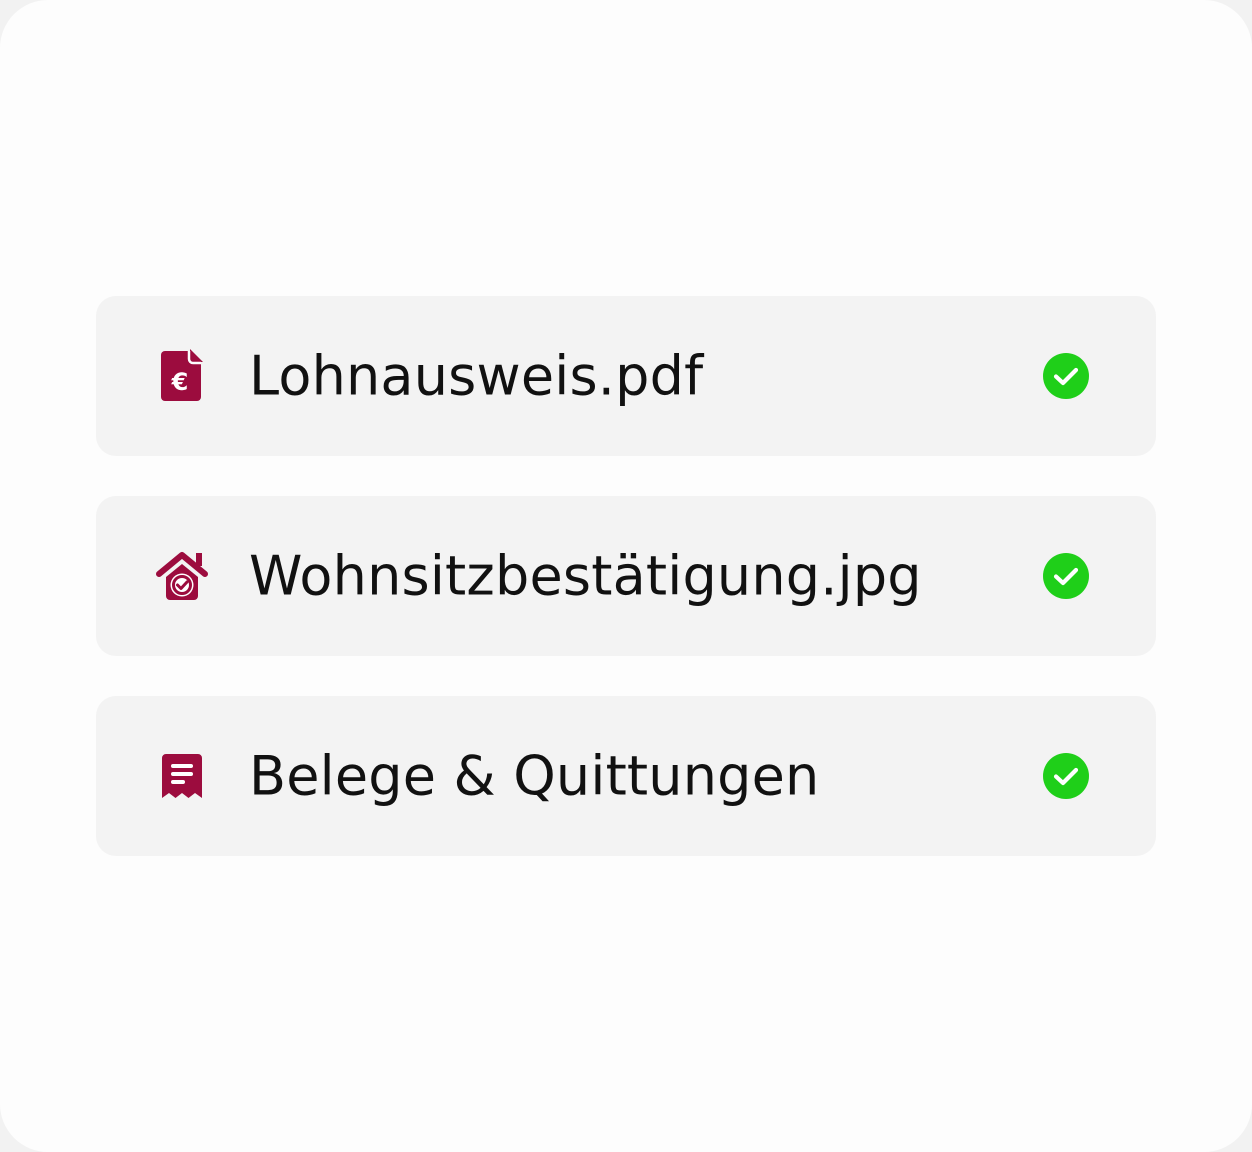  I want to click on document-row-wohnsitz: Wohnsitzbestätigung.jpg, so click(626, 576).